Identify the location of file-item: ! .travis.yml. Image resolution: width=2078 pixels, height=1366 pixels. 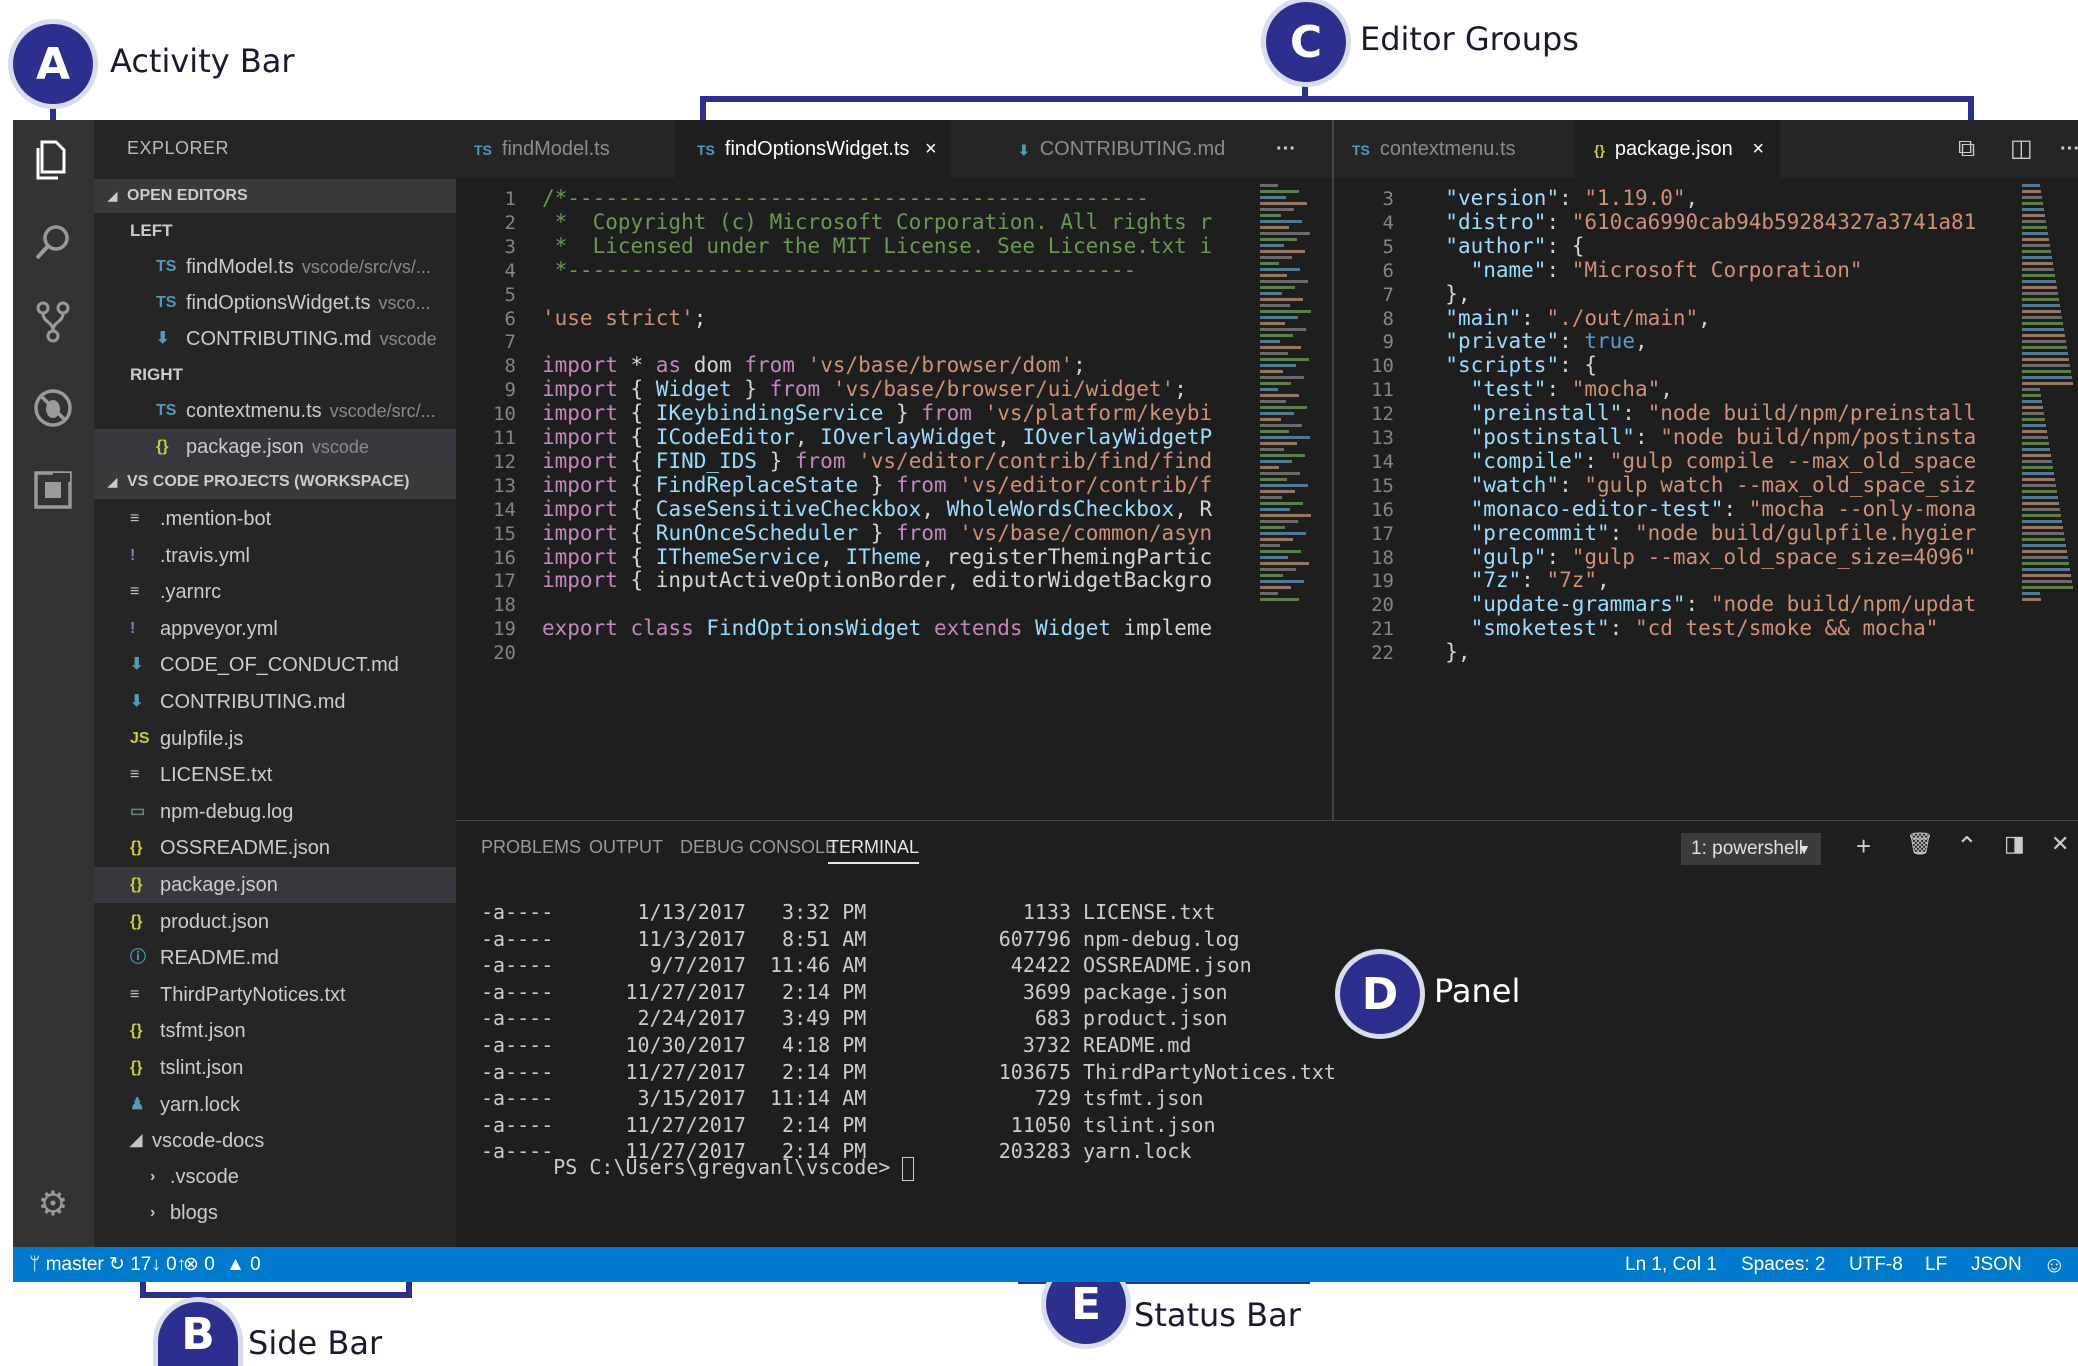
(275, 556).